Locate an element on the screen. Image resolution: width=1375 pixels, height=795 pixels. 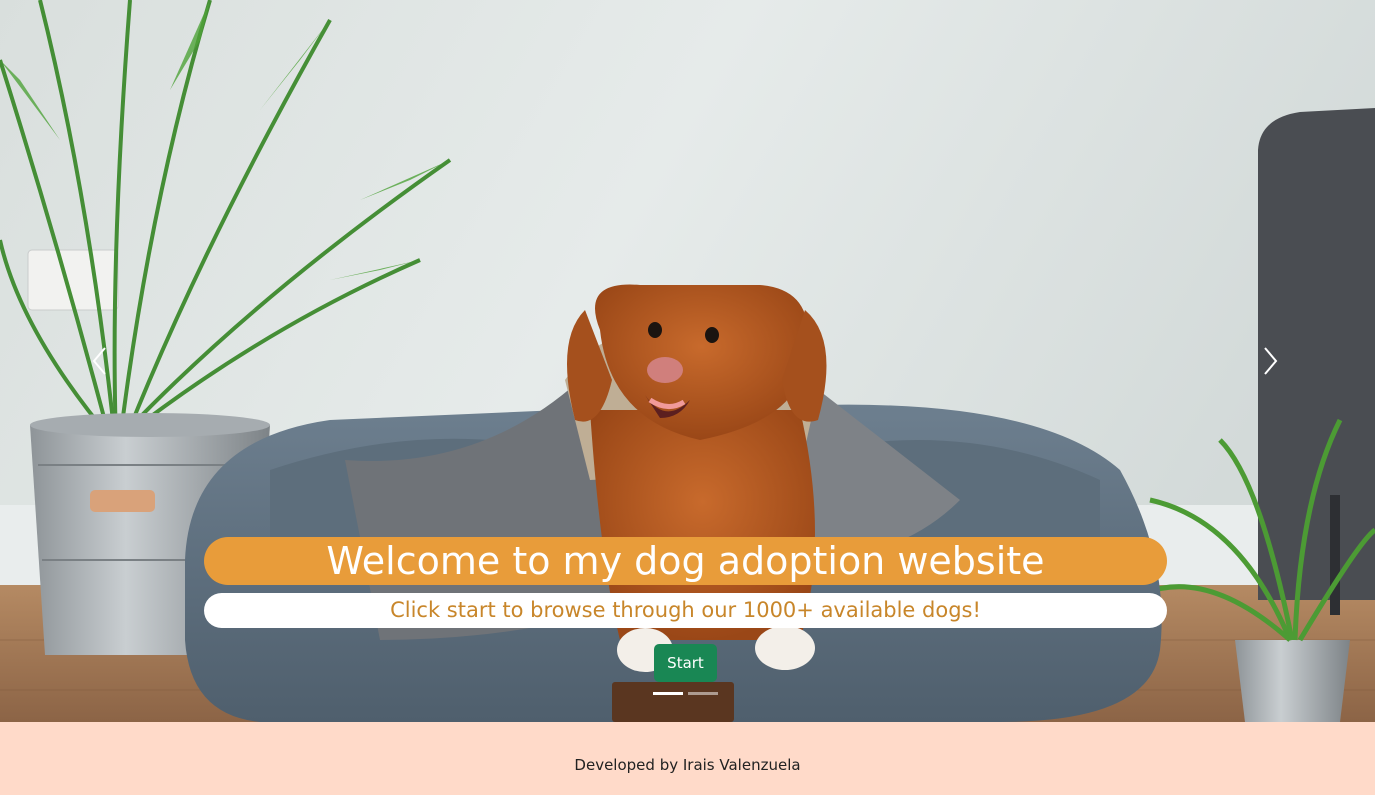
page-footer: Developed by Irais Valenzuela is located at coordinates (687, 758).